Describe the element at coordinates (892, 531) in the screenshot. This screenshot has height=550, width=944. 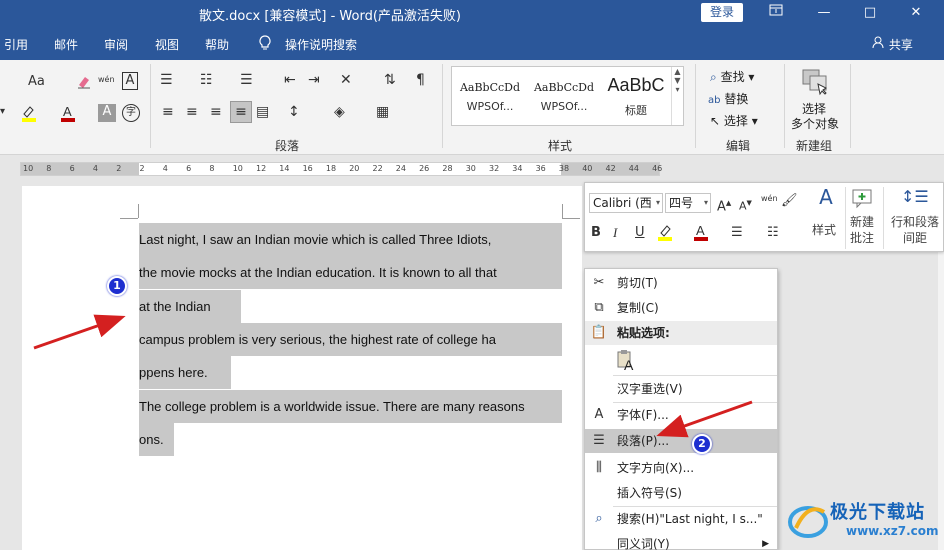
I see `watermark-url: www.xz7.com` at that location.